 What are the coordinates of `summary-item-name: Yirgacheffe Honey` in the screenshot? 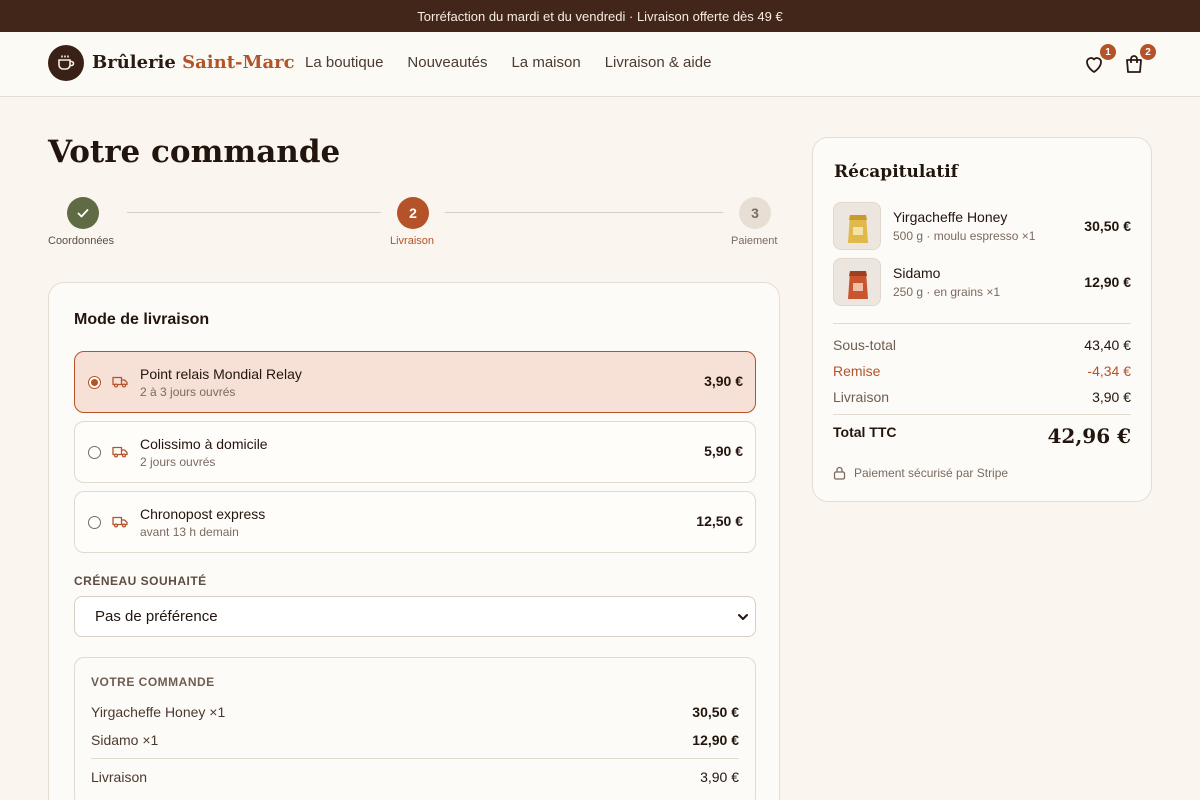 It's located at (950, 217).